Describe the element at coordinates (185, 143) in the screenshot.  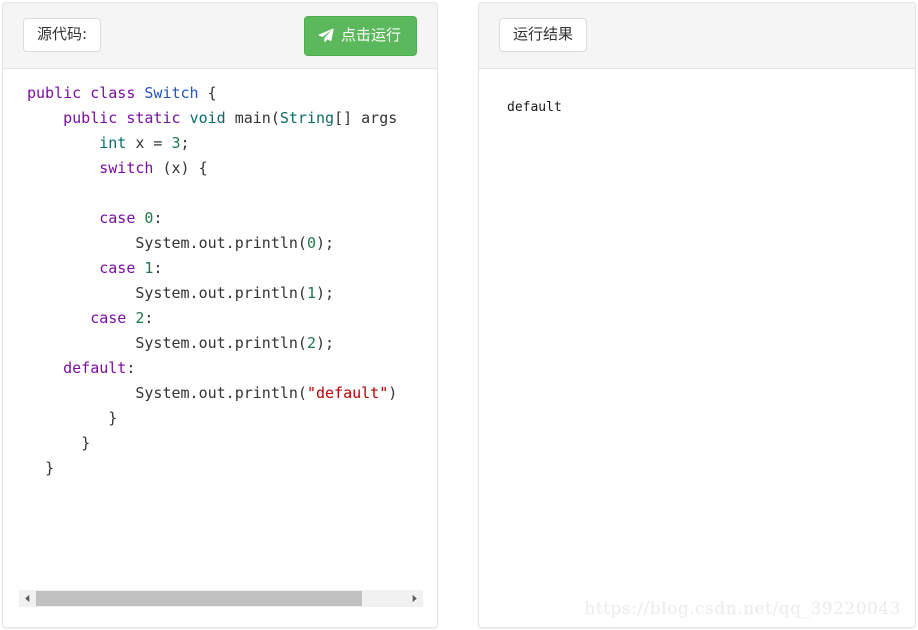
I see `code-token: ;` at that location.